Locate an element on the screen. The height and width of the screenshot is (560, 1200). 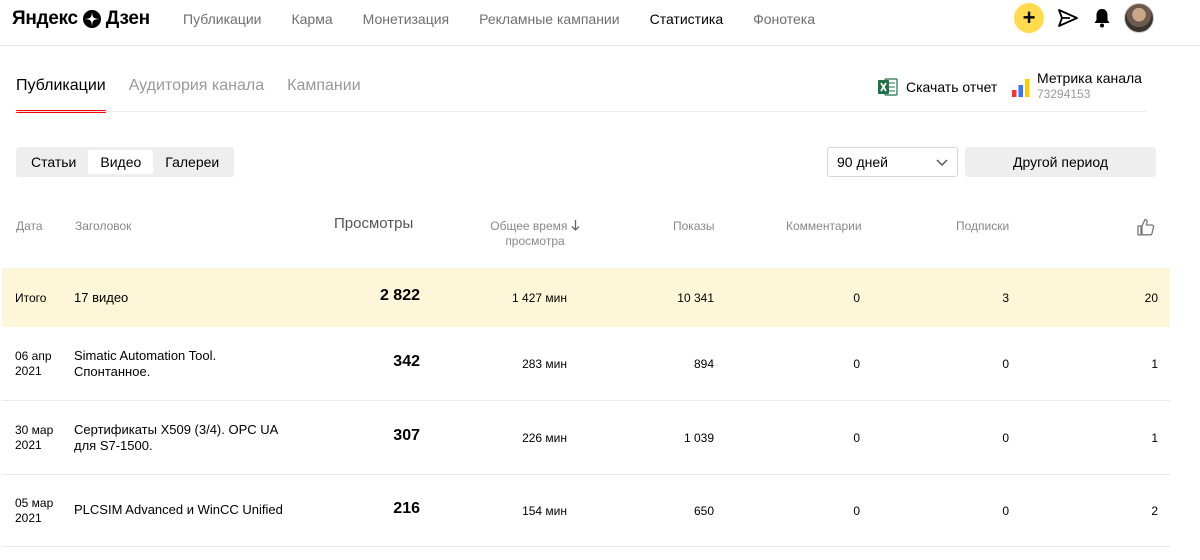
bell-icon is located at coordinates (1102, 18).